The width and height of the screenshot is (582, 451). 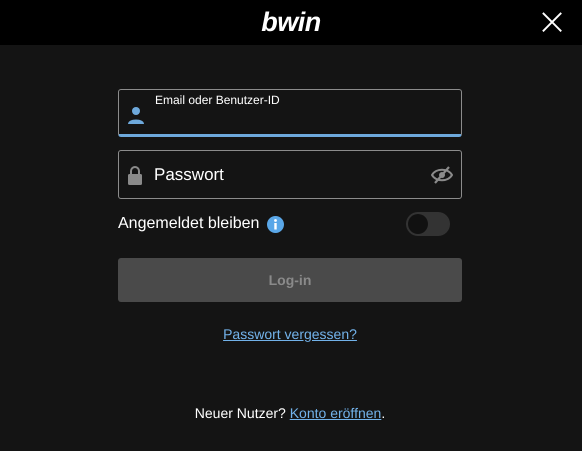 What do you see at coordinates (442, 175) in the screenshot?
I see `eye-slash-icon` at bounding box center [442, 175].